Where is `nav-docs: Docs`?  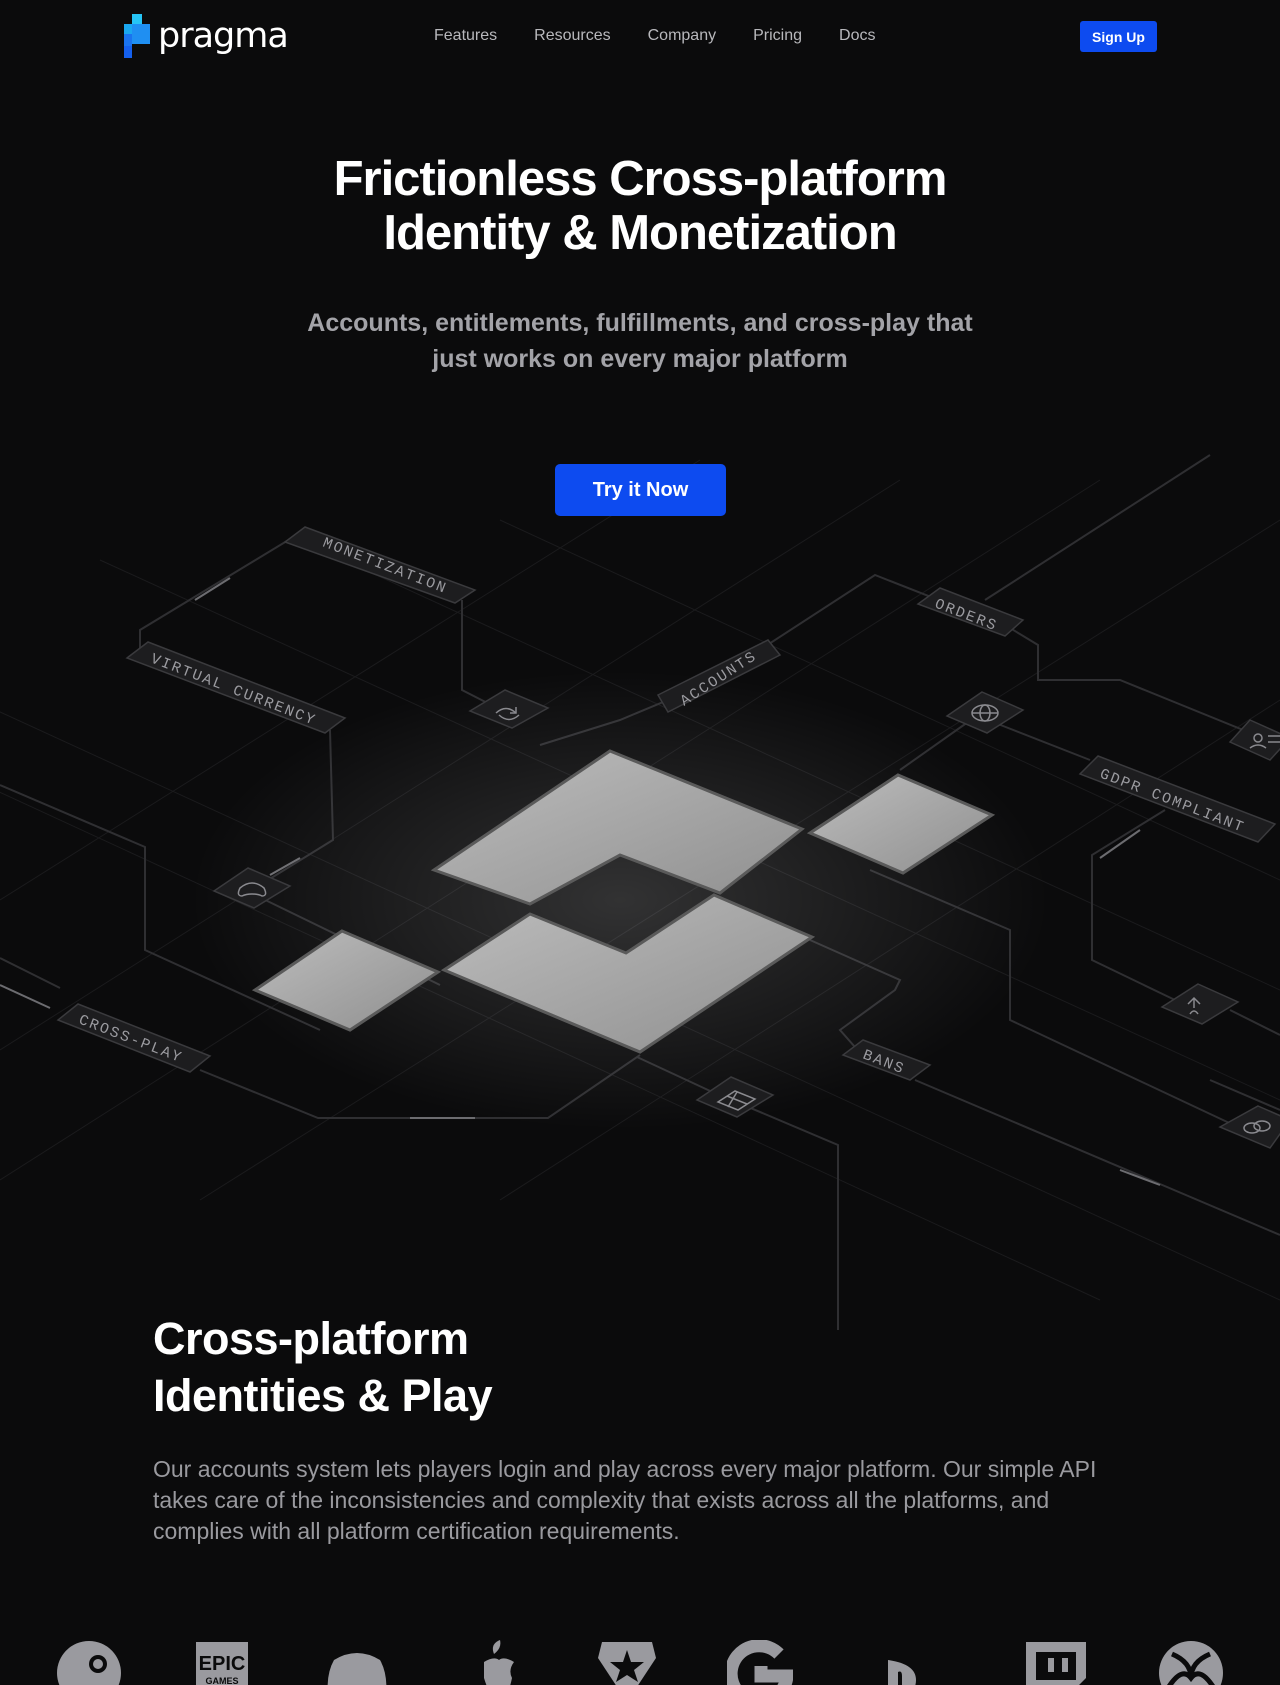 nav-docs: Docs is located at coordinates (857, 36).